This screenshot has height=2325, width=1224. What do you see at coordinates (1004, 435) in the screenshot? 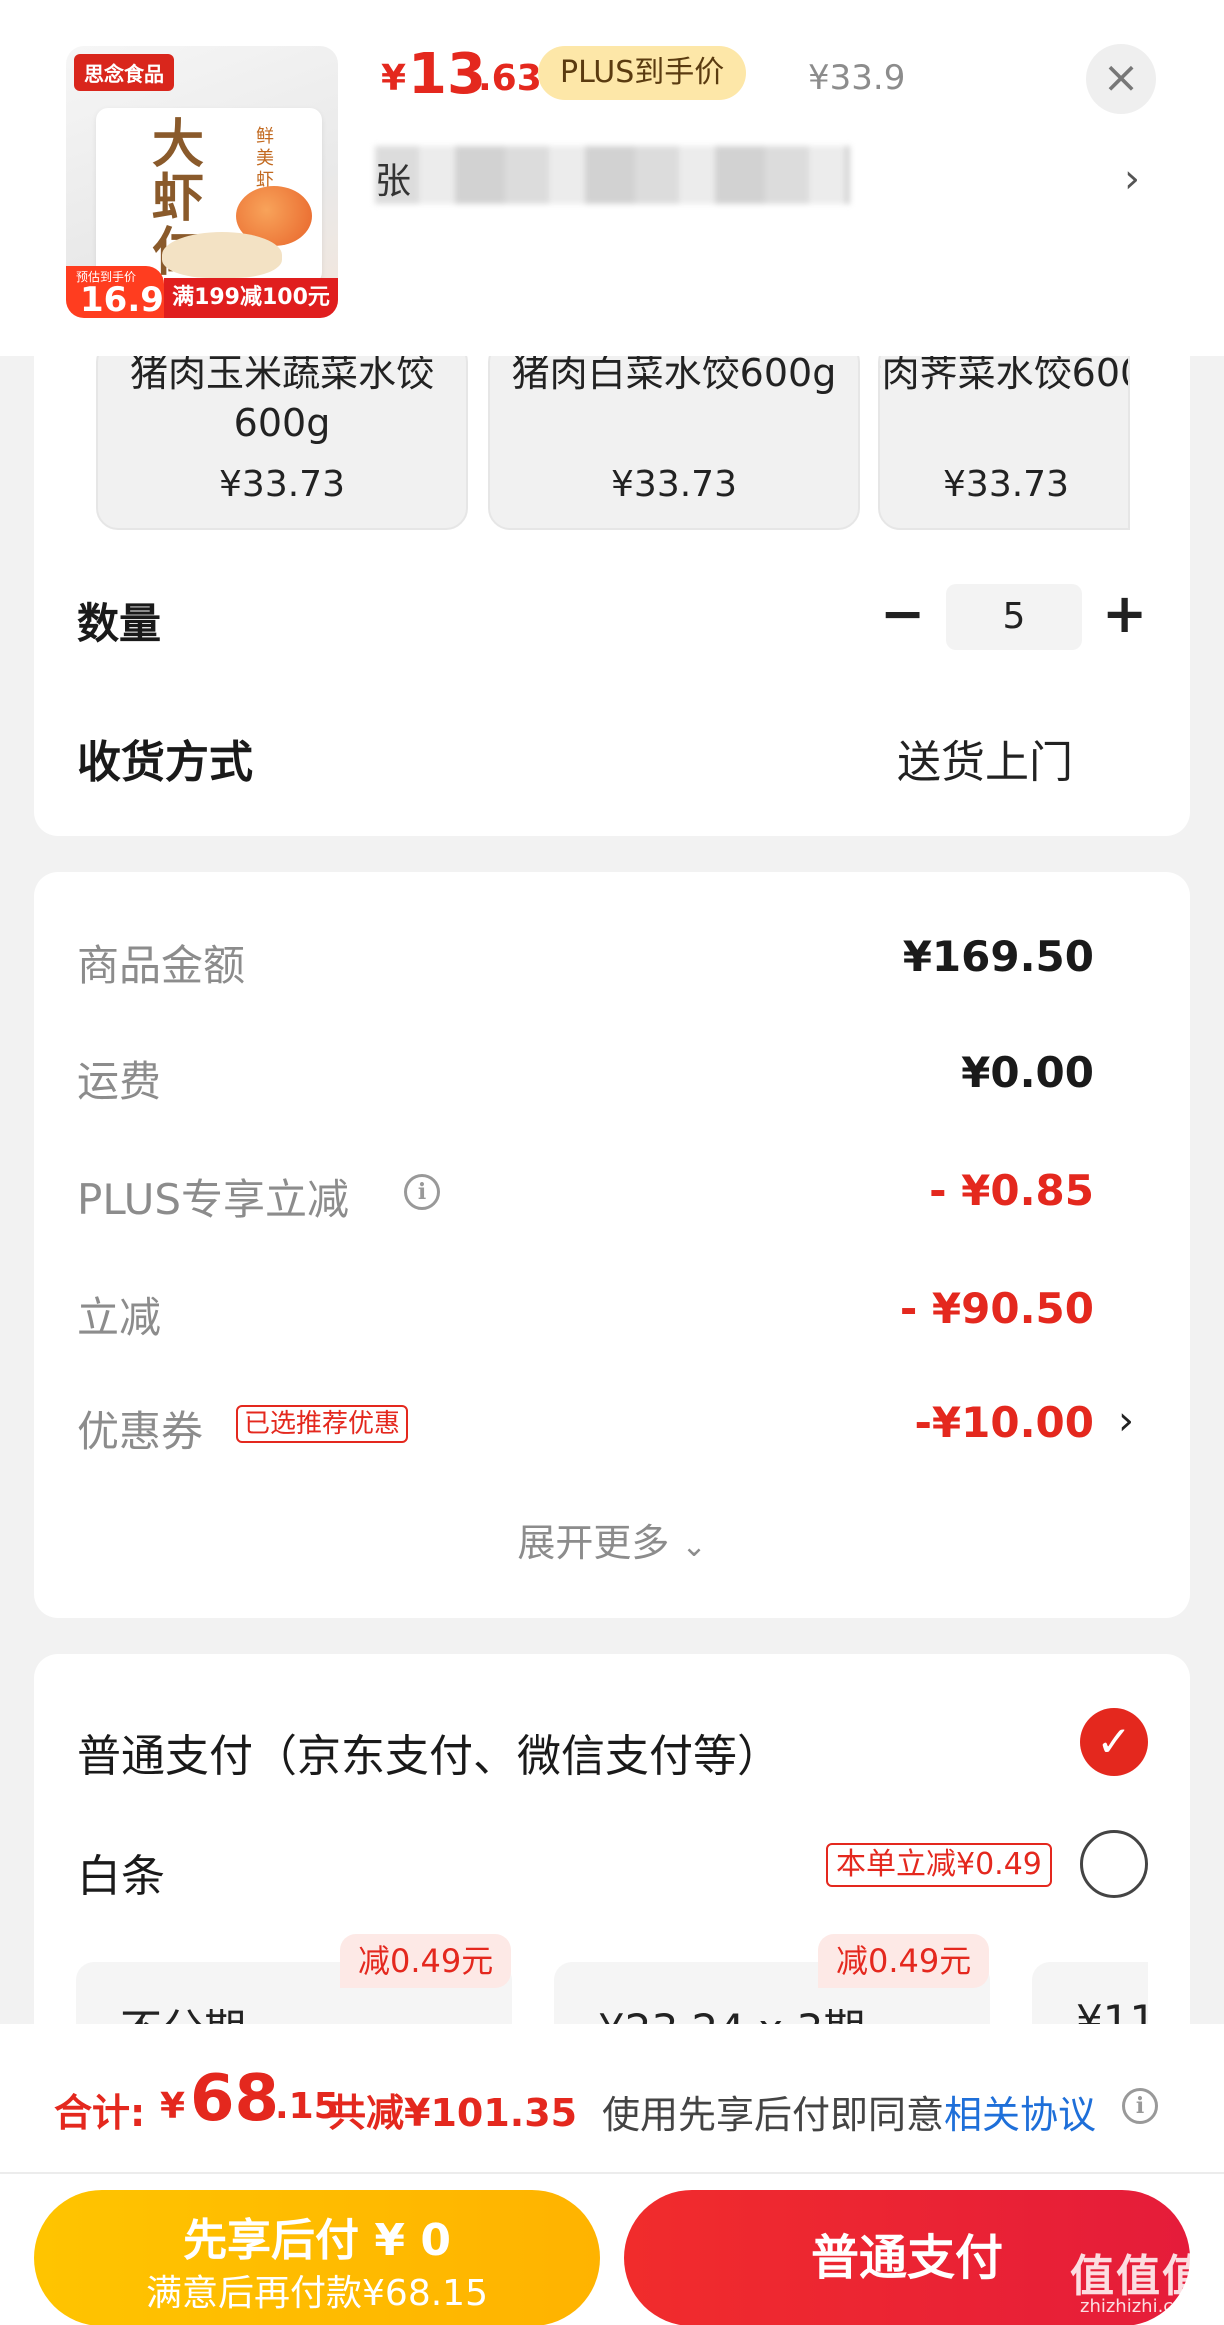
I see `variant-option: 猪肉荠菜水饺600g ¥33.73` at bounding box center [1004, 435].